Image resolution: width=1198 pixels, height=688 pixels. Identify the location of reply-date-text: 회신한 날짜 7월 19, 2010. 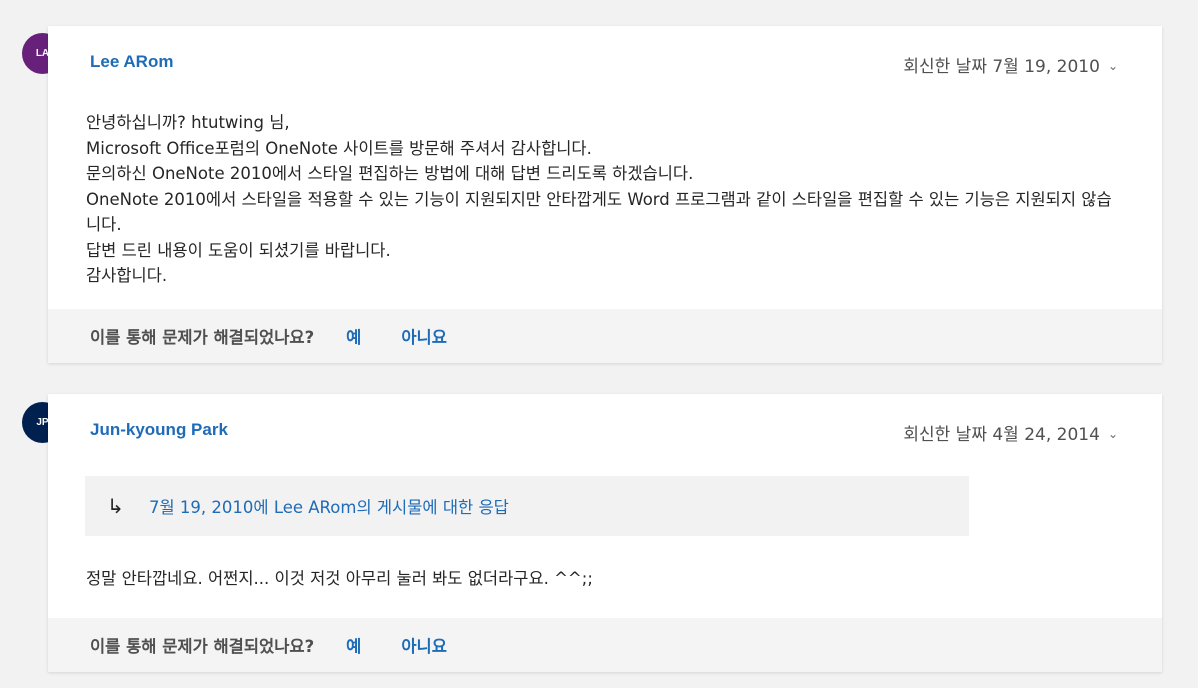
(1001, 67).